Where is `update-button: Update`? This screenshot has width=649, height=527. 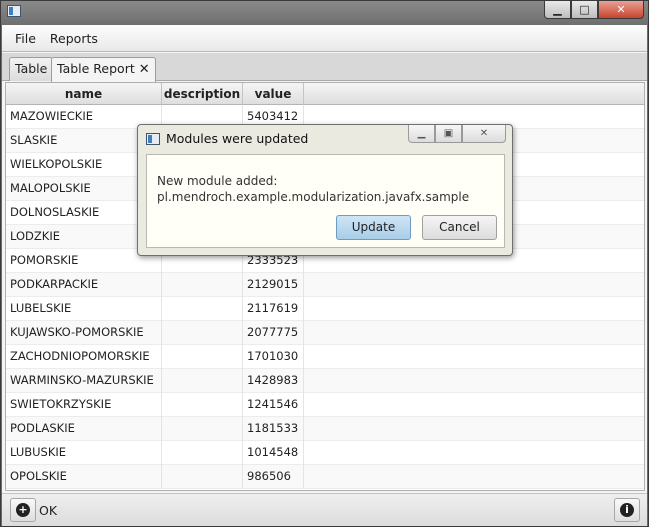 update-button: Update is located at coordinates (373, 227).